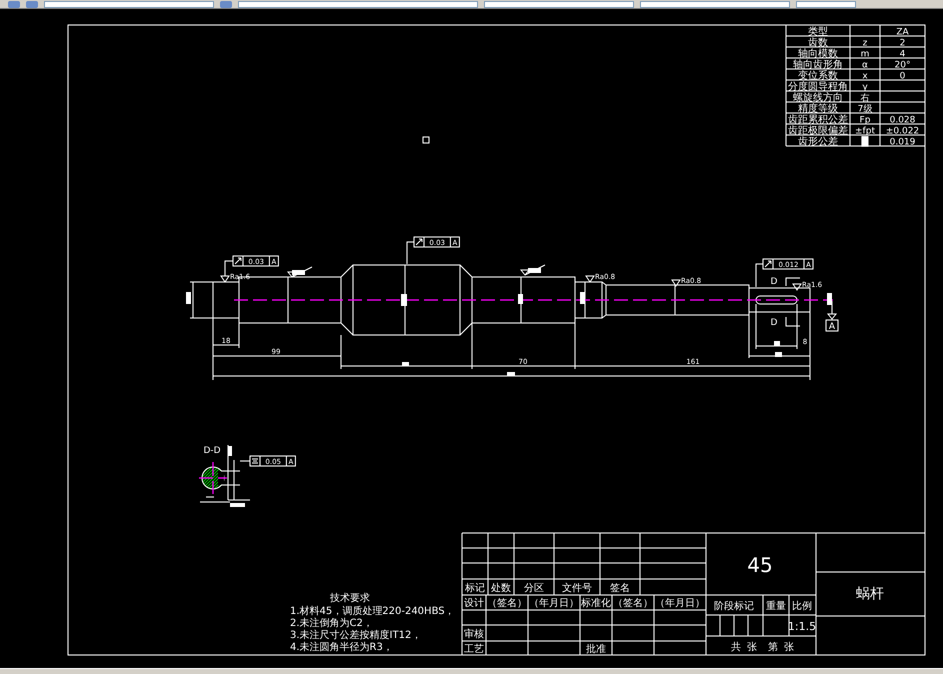 This screenshot has width=943, height=674. Describe the element at coordinates (865, 55) in the screenshot. I see `table-cell: m` at that location.